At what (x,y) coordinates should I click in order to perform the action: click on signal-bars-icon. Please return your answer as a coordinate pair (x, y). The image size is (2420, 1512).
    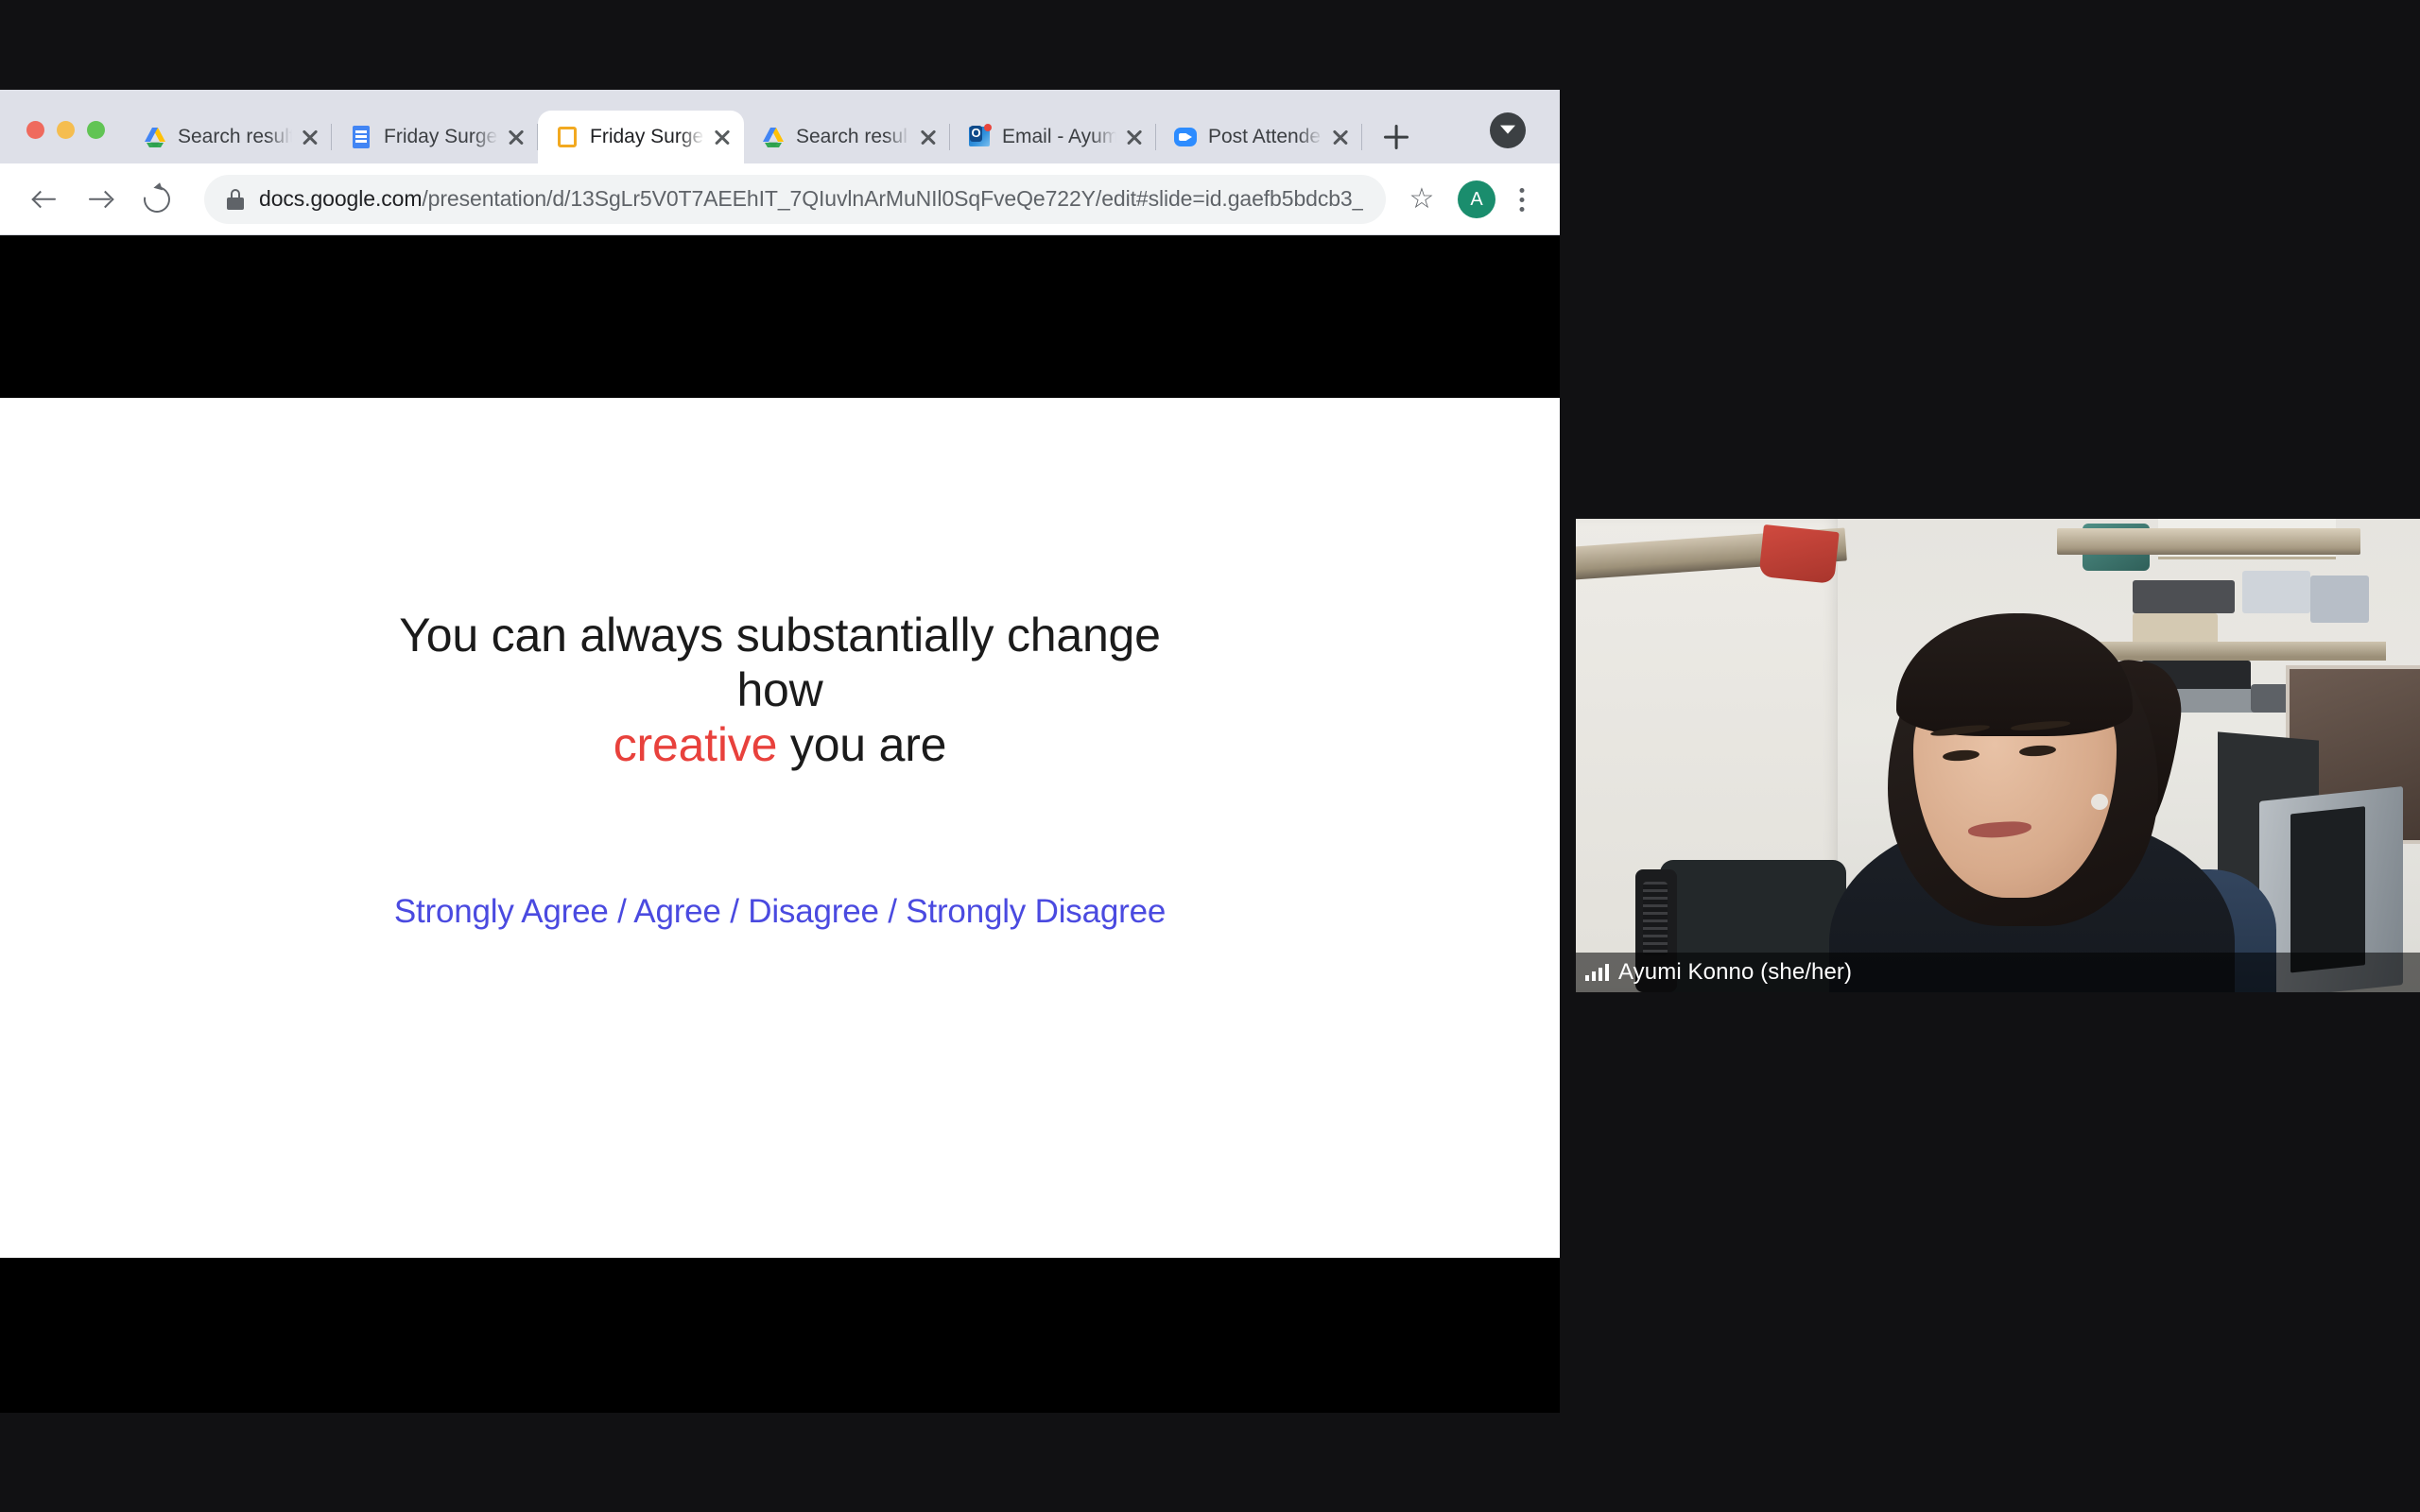
    Looking at the image, I should click on (1597, 972).